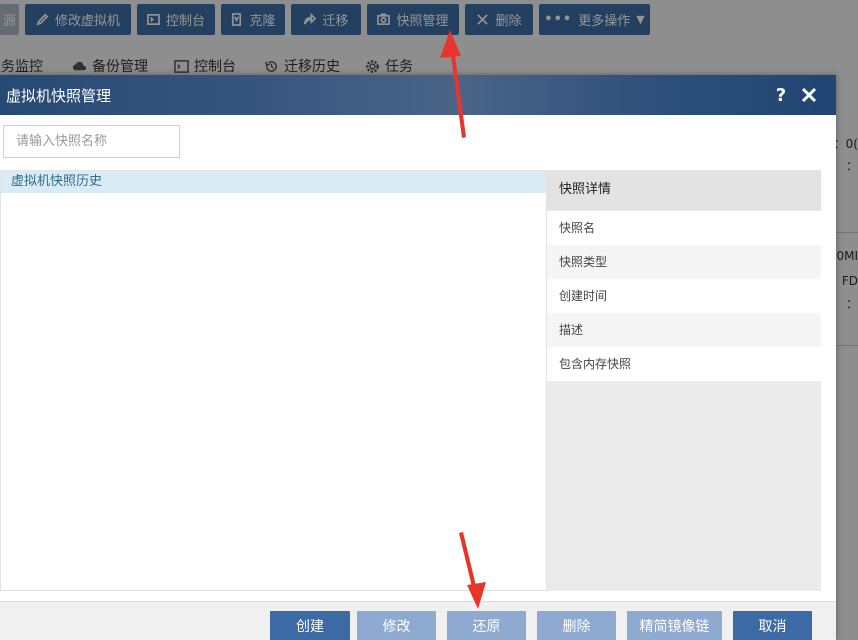 This screenshot has width=858, height=640. I want to click on restore-button: 还原, so click(486, 625).